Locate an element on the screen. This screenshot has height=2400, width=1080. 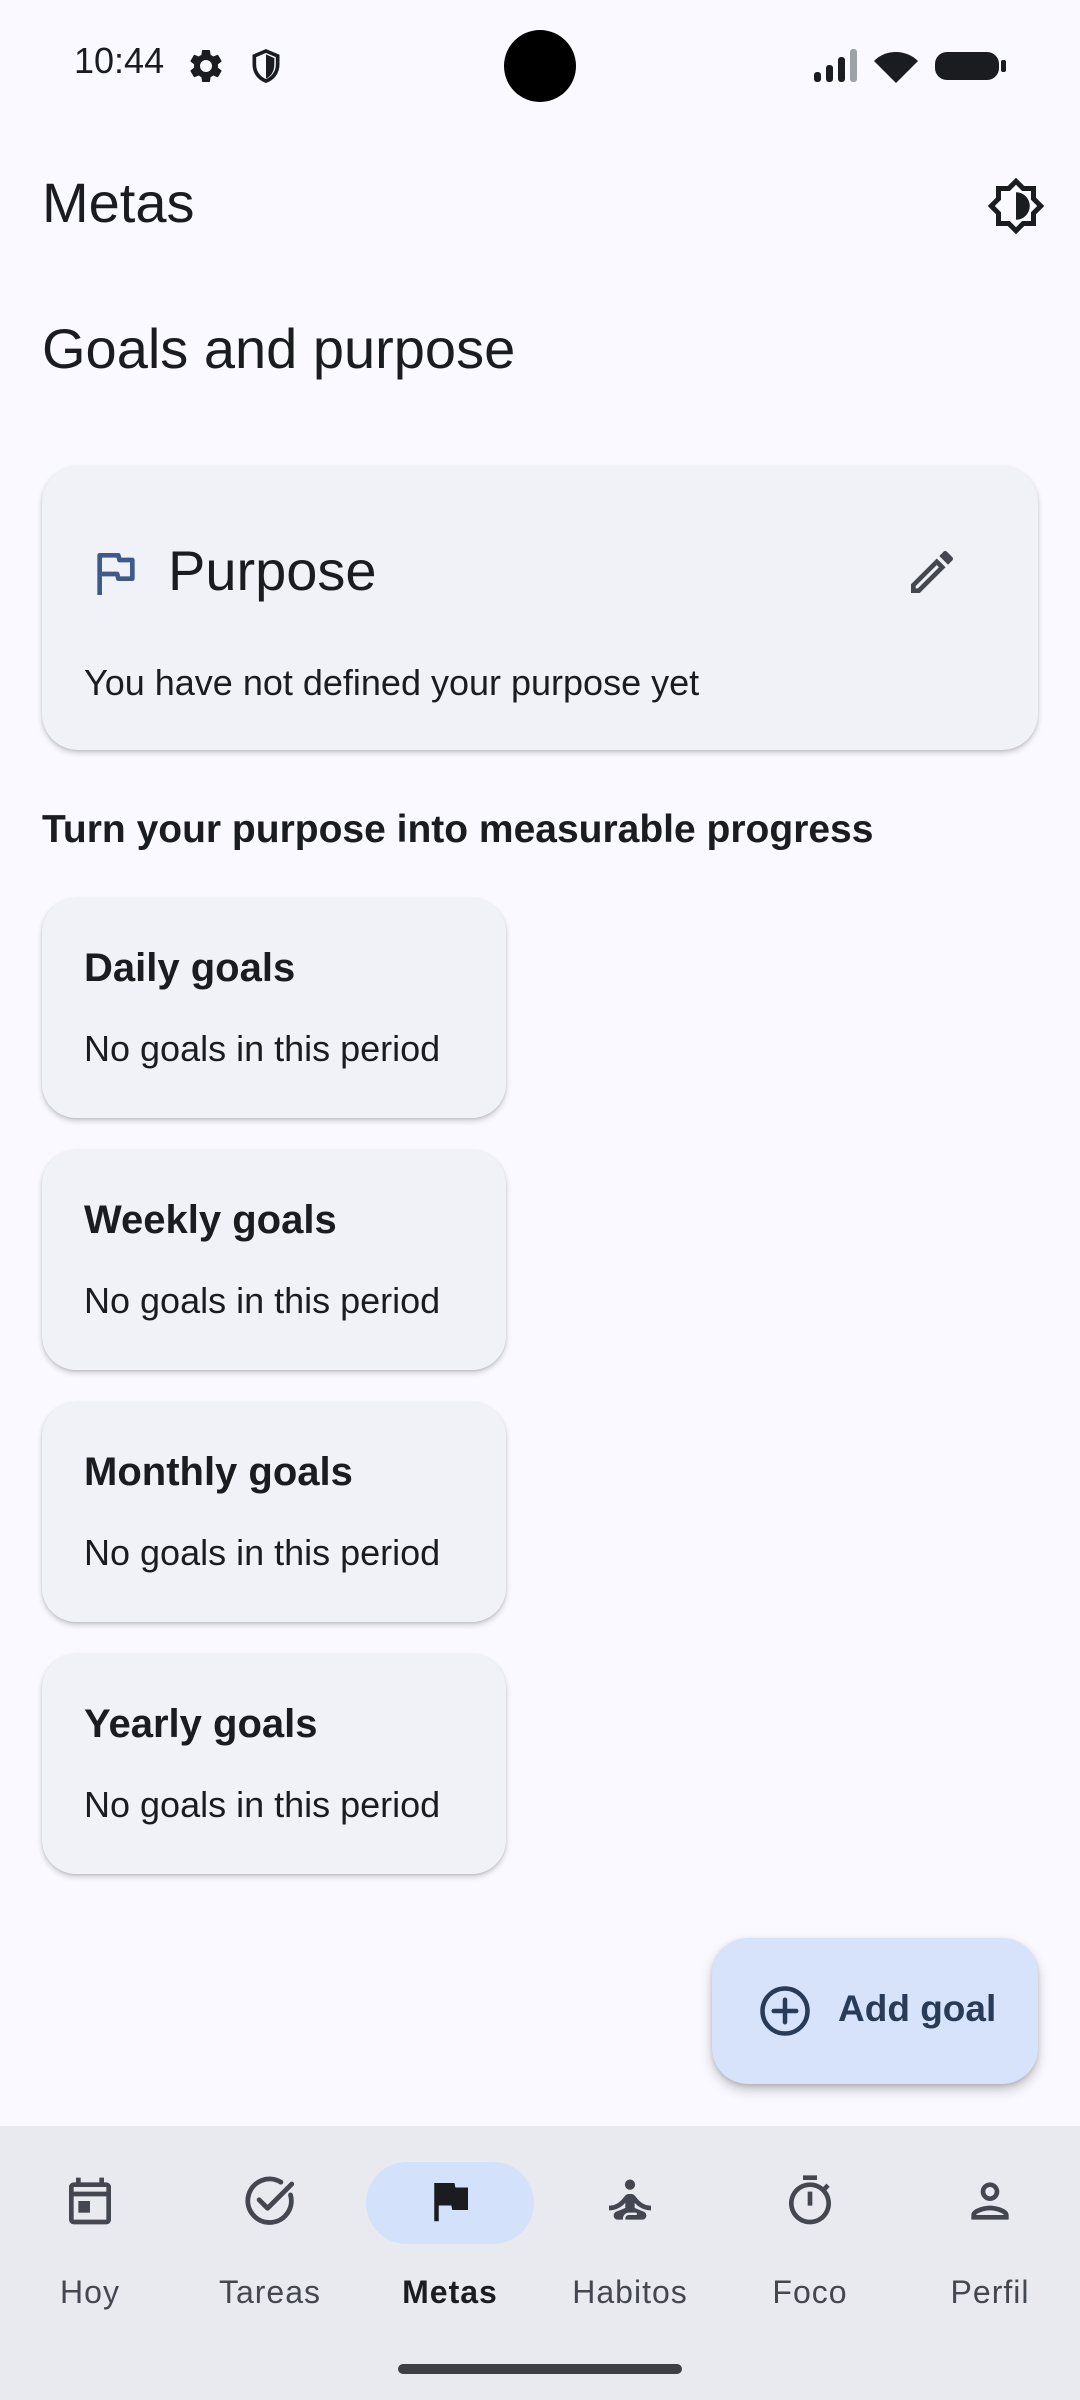
nav-item-habitos: Habitos is located at coordinates (630, 2226).